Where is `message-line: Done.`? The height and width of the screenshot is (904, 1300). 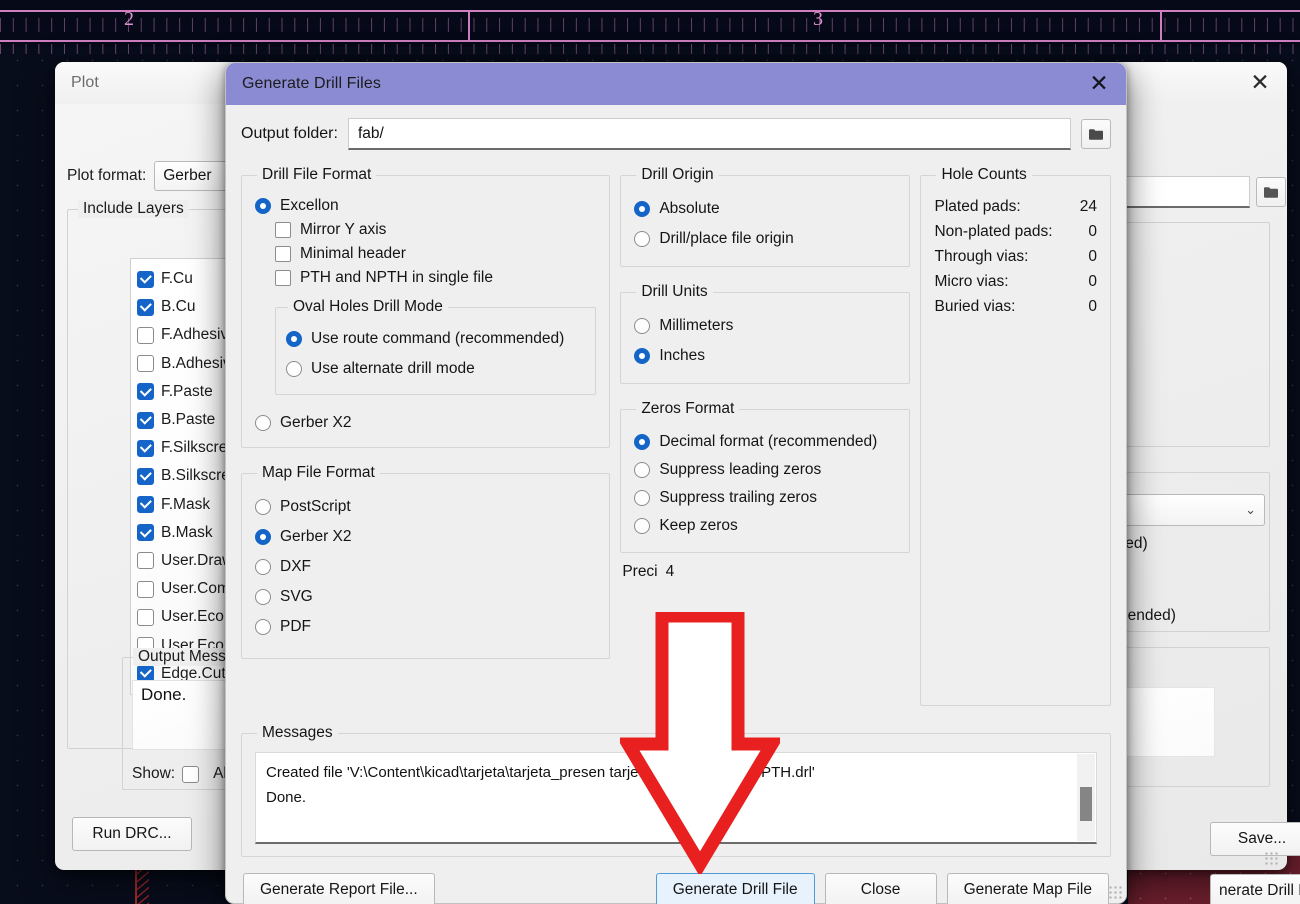
message-line: Done. is located at coordinates (286, 797).